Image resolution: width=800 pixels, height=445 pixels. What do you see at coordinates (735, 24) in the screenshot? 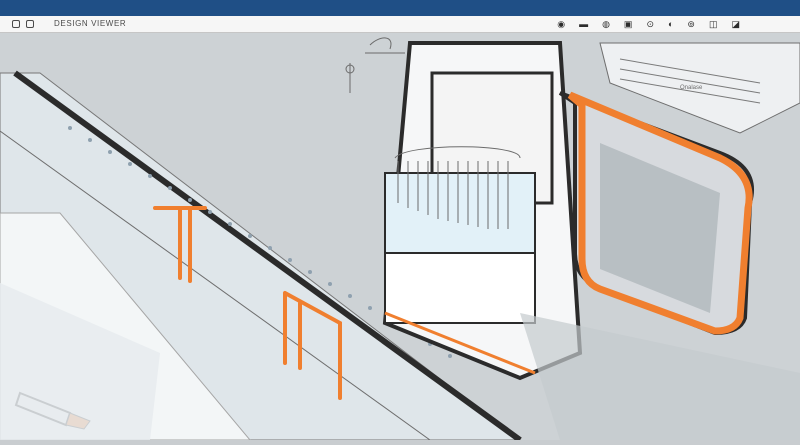
I see `close-icon: ◪` at bounding box center [735, 24].